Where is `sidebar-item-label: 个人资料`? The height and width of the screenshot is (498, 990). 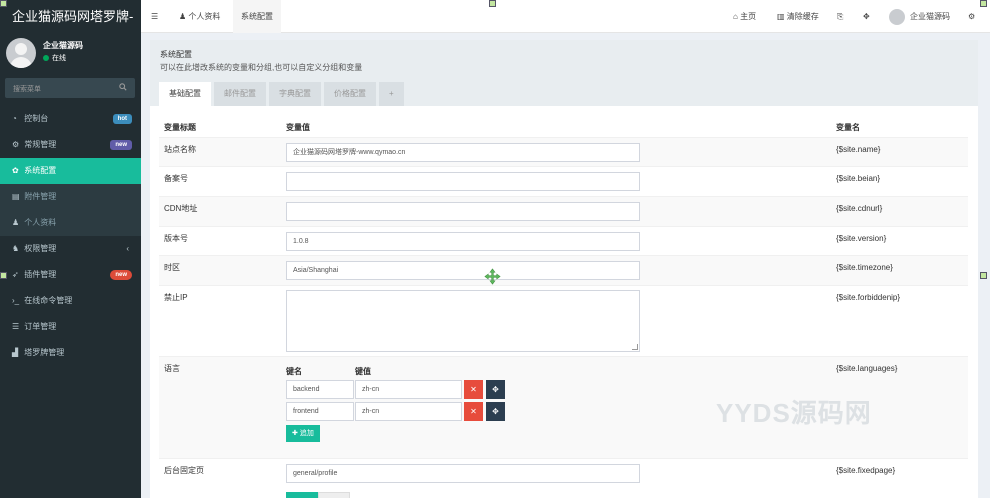
sidebar-item-label: 个人资料 is located at coordinates (40, 222).